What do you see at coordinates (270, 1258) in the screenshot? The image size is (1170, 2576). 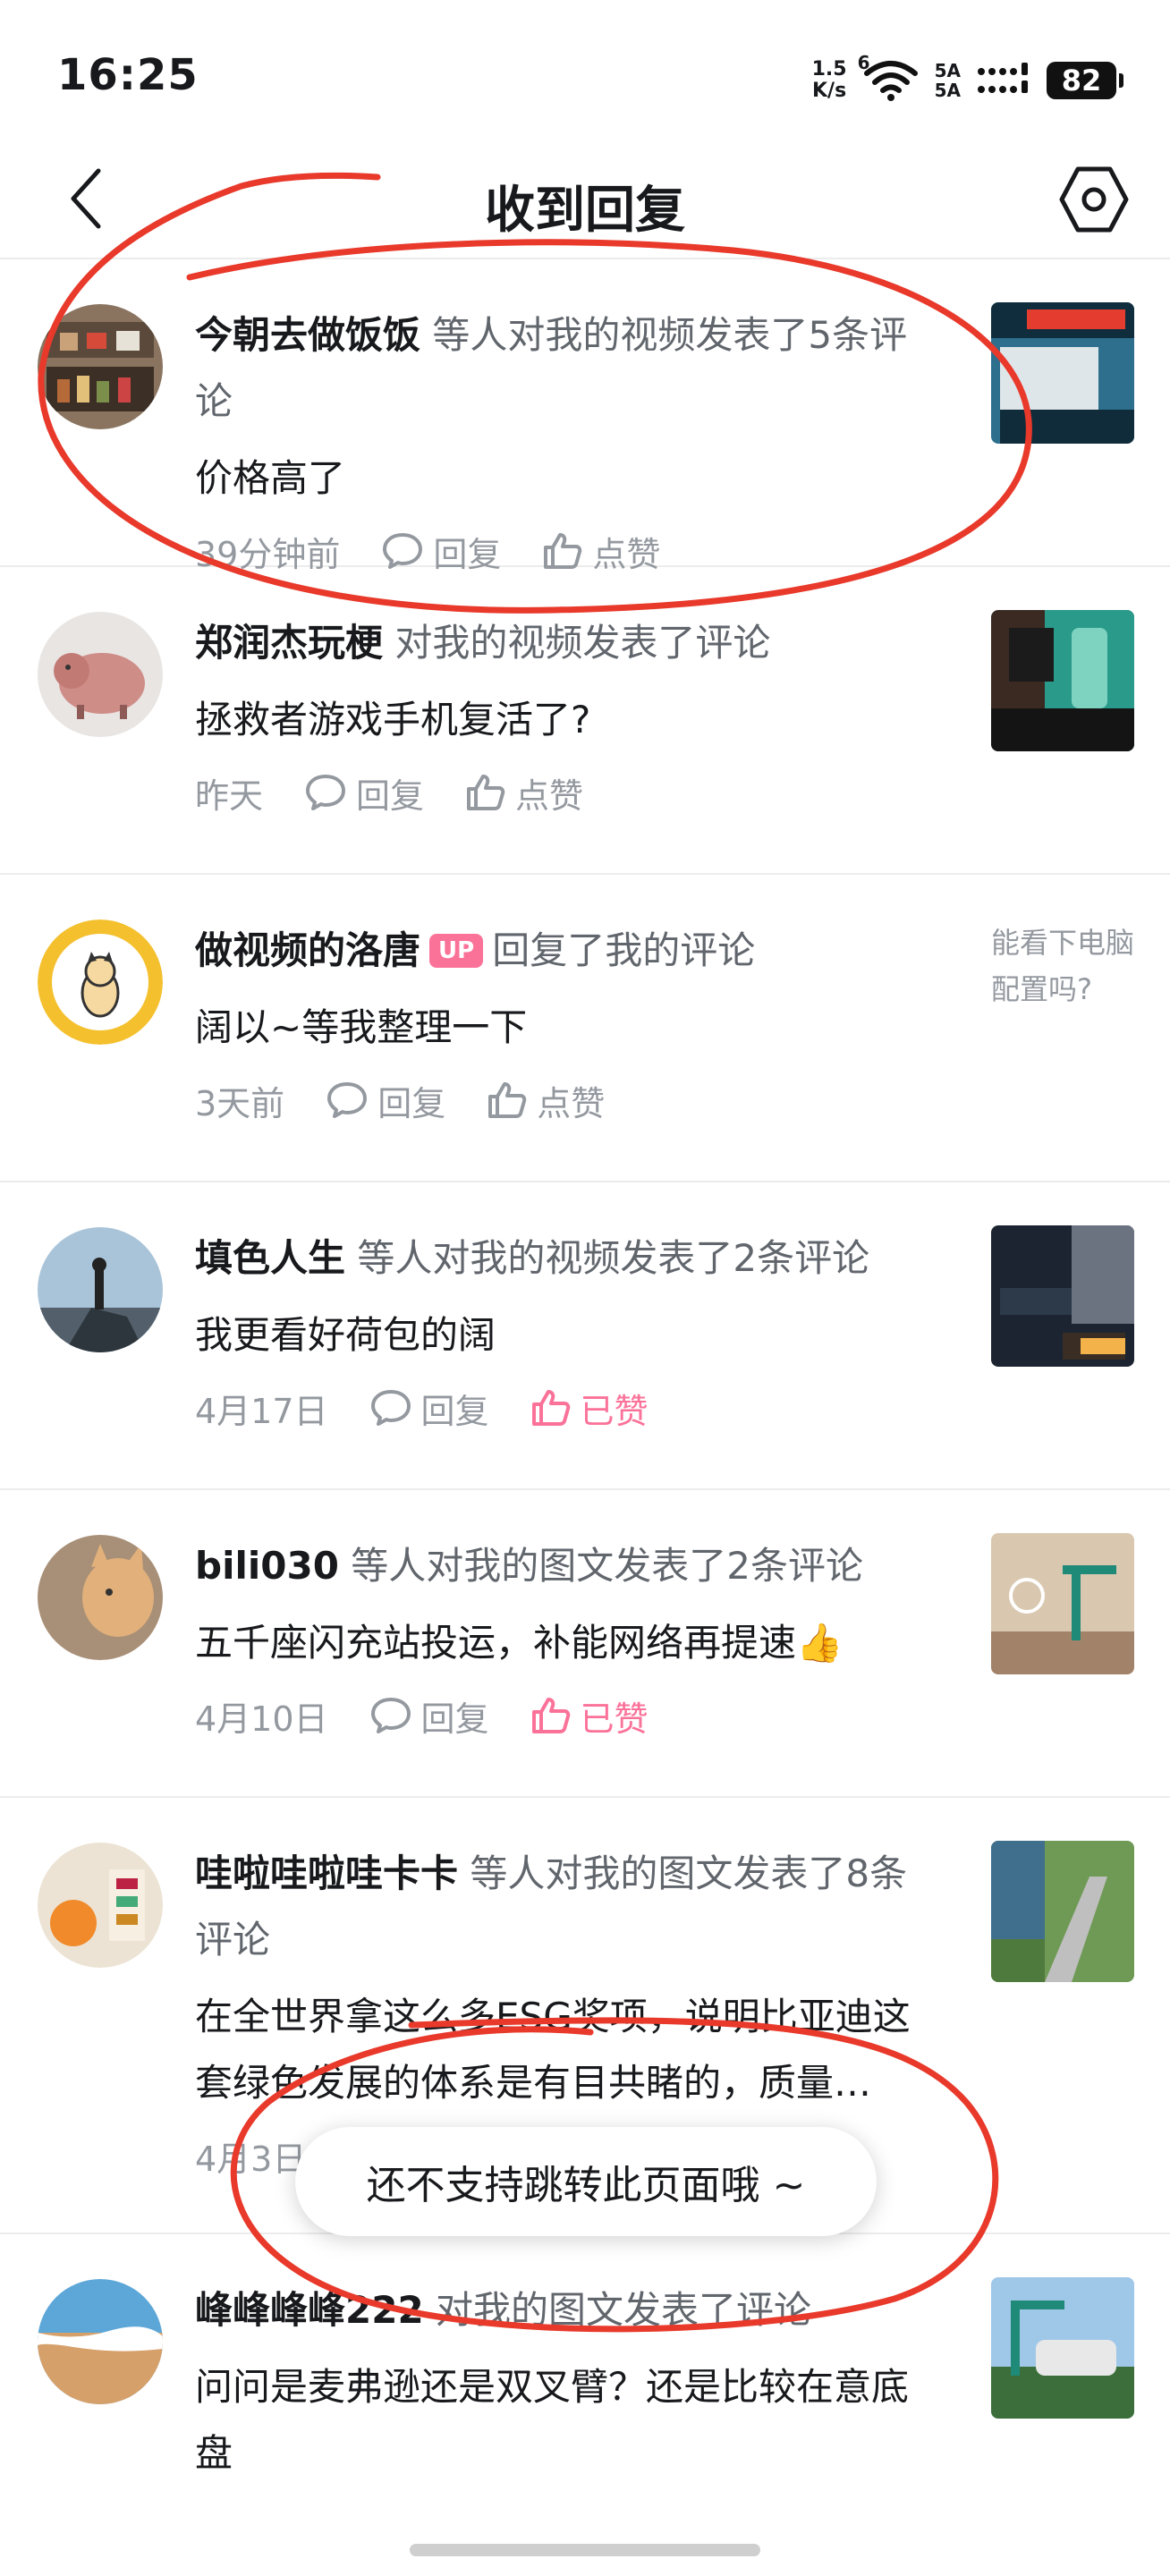 I see `username: 填色人生` at bounding box center [270, 1258].